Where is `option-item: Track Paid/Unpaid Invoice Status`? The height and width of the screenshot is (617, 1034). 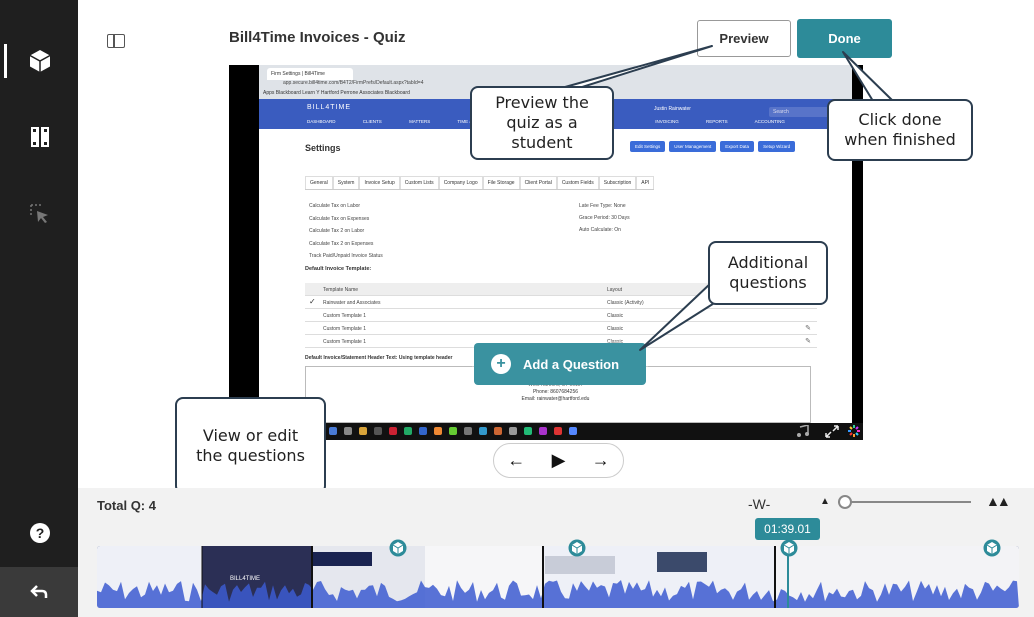 option-item: Track Paid/Unpaid Invoice Status is located at coordinates (346, 256).